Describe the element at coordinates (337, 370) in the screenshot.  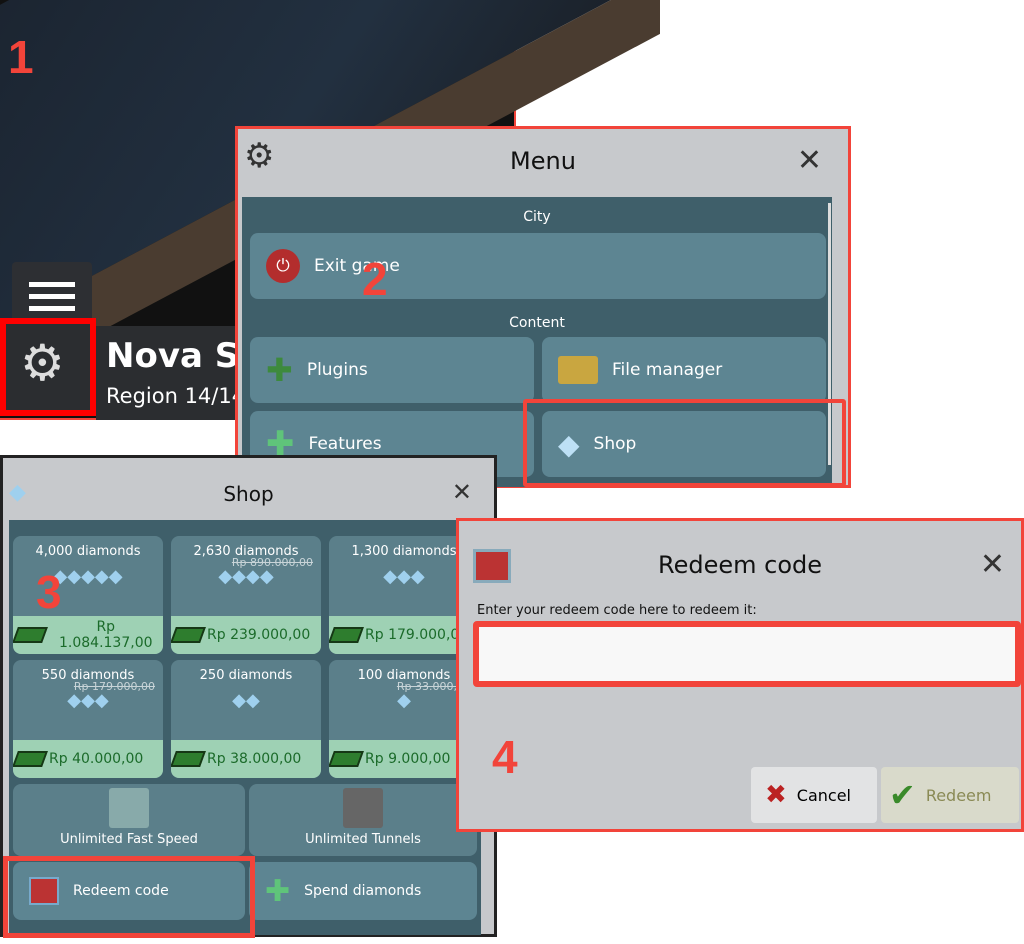
I see `plugins-label: Plugins` at that location.